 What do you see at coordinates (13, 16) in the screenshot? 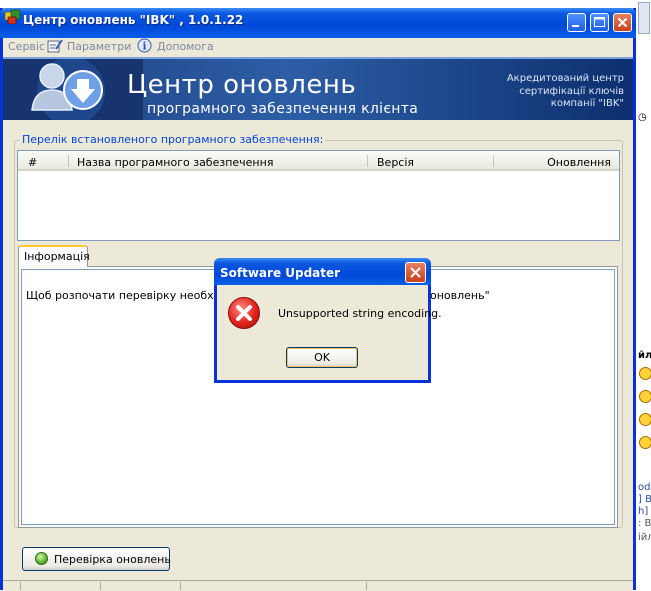
I see `app-icon` at bounding box center [13, 16].